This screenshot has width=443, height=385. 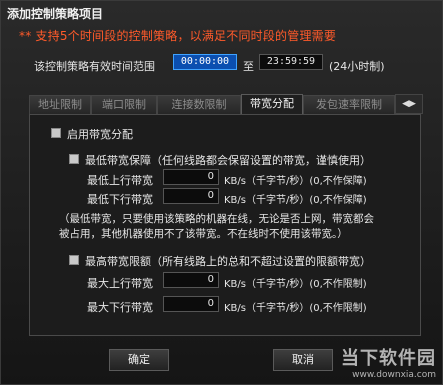 I want to click on min-down-unit: KB/s（千字节/秒）(0,不作保障), so click(x=295, y=200).